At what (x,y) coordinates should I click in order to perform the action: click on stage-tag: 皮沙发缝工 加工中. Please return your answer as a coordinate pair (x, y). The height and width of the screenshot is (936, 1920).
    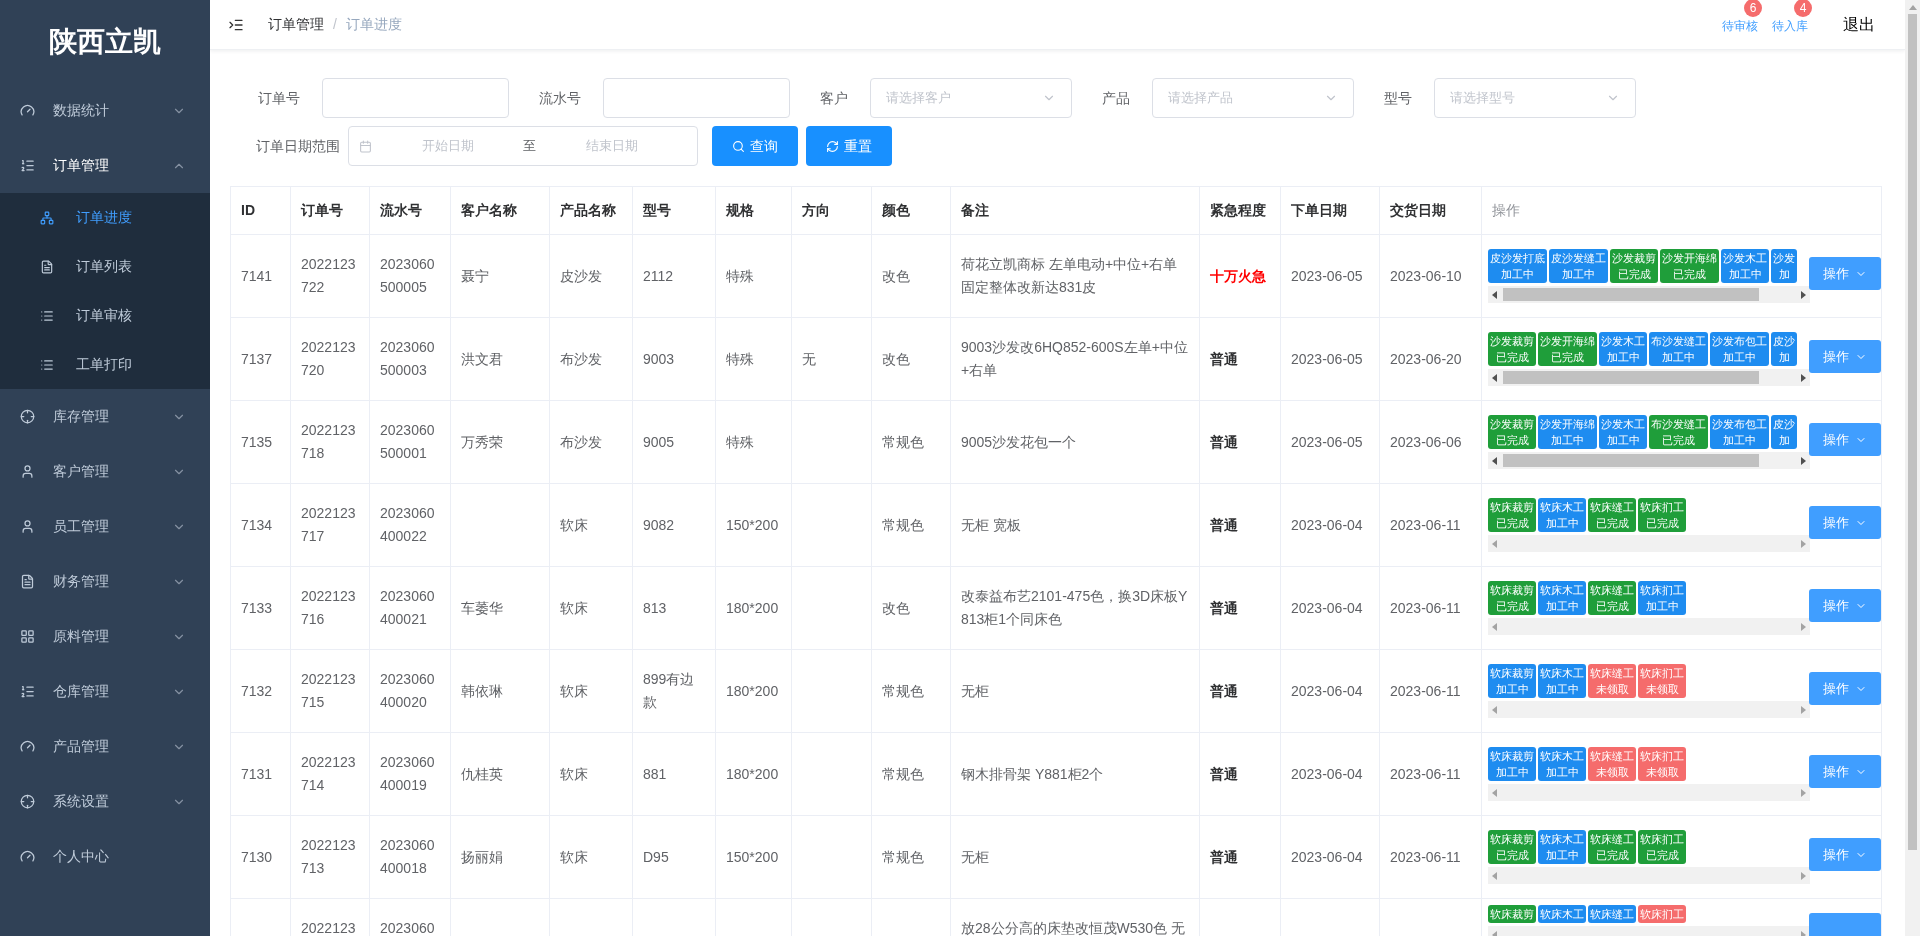
    Looking at the image, I should click on (1578, 266).